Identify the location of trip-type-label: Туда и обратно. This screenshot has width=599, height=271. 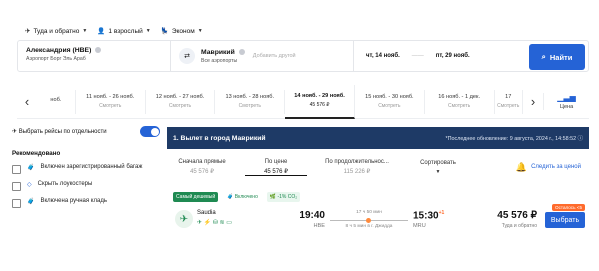
(56, 31).